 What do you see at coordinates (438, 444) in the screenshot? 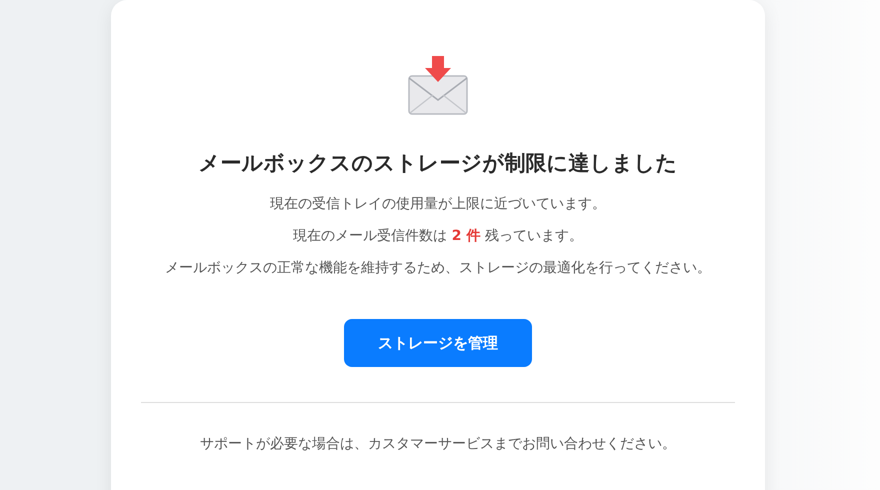
I see `support-text: サポートが必要な場合は、カスタマーサービスまでお問い合わせください。` at bounding box center [438, 444].